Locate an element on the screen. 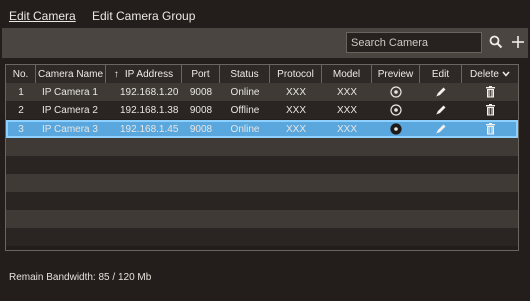 The image size is (530, 301). remain-bandwidth: Remain Bandwidth: 85 / 120 Mb is located at coordinates (80, 277).